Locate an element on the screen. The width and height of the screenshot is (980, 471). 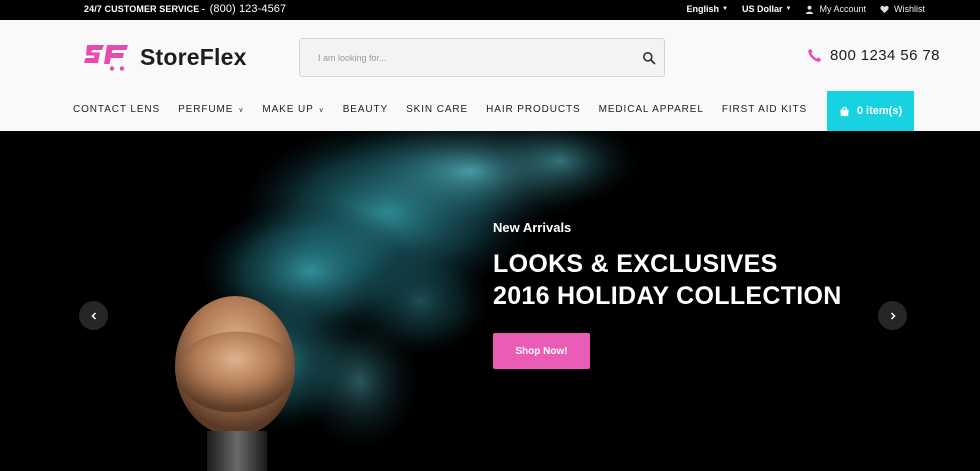
nav-item-label: BEAUTY is located at coordinates (365, 109).